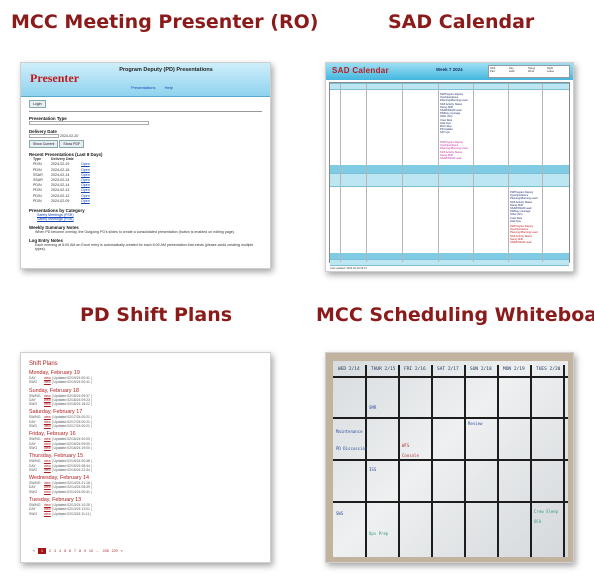 The image size is (594, 585). Describe the element at coordinates (379, 533) in the screenshot. I see `handwritten-note: Ops Prep` at that location.